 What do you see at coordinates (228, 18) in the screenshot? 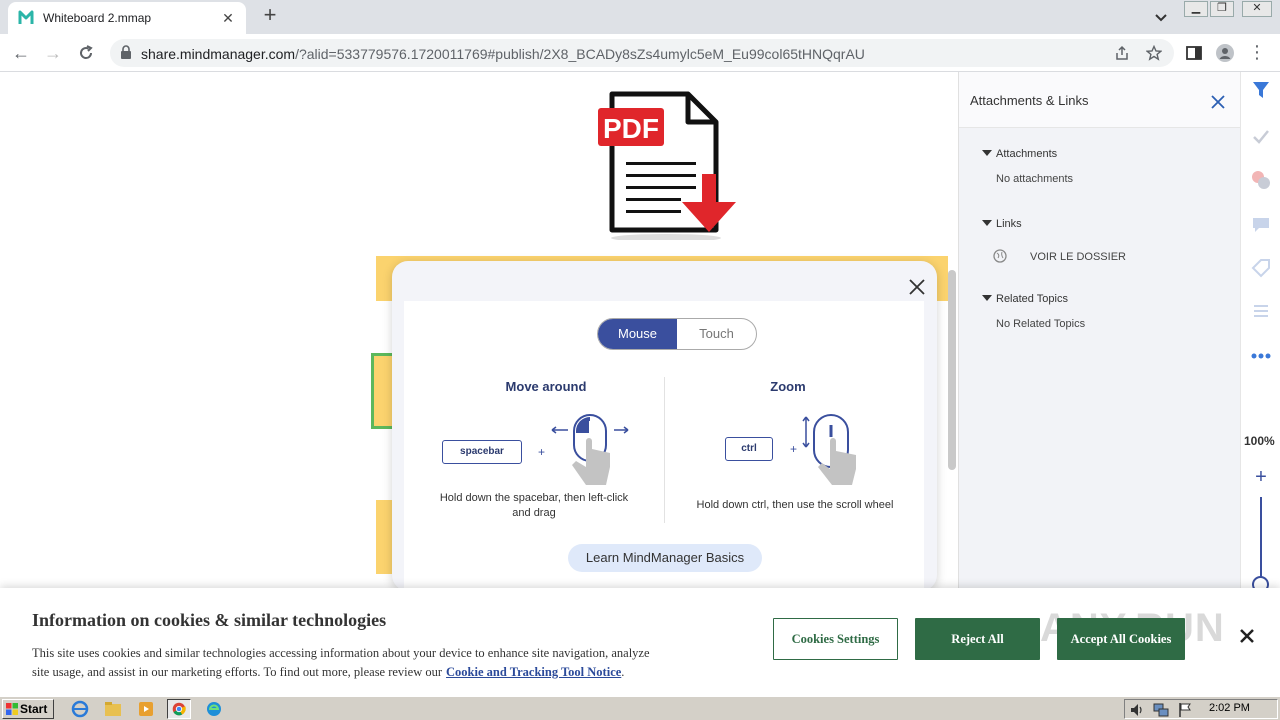
I see `tab-close-icon: ✕` at bounding box center [228, 18].